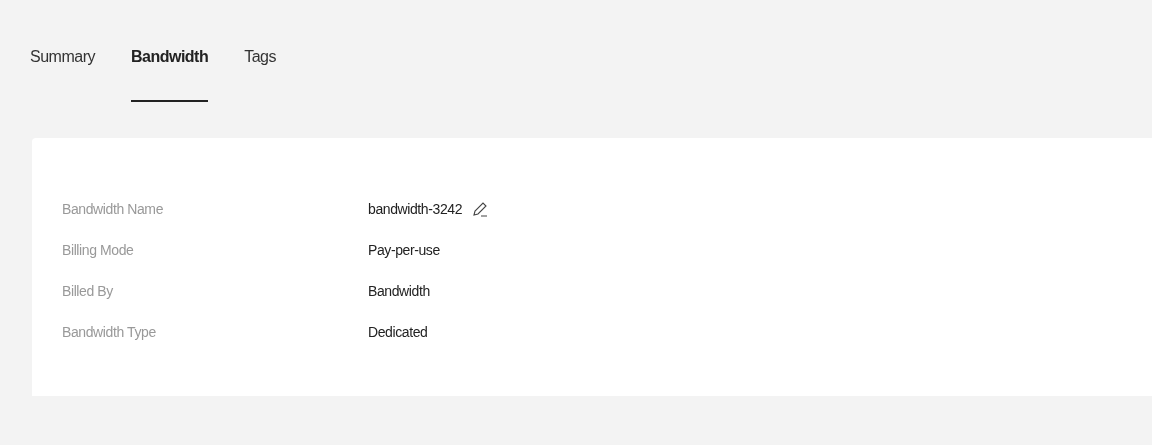 The height and width of the screenshot is (445, 1152). Describe the element at coordinates (404, 249) in the screenshot. I see `field-value: Pay-per-use` at that location.